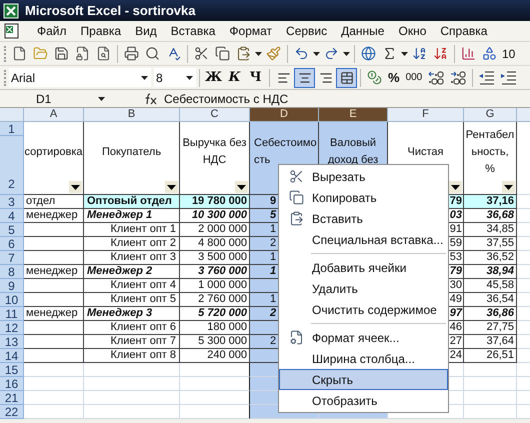  I want to click on row-header: 12, so click(12, 328).